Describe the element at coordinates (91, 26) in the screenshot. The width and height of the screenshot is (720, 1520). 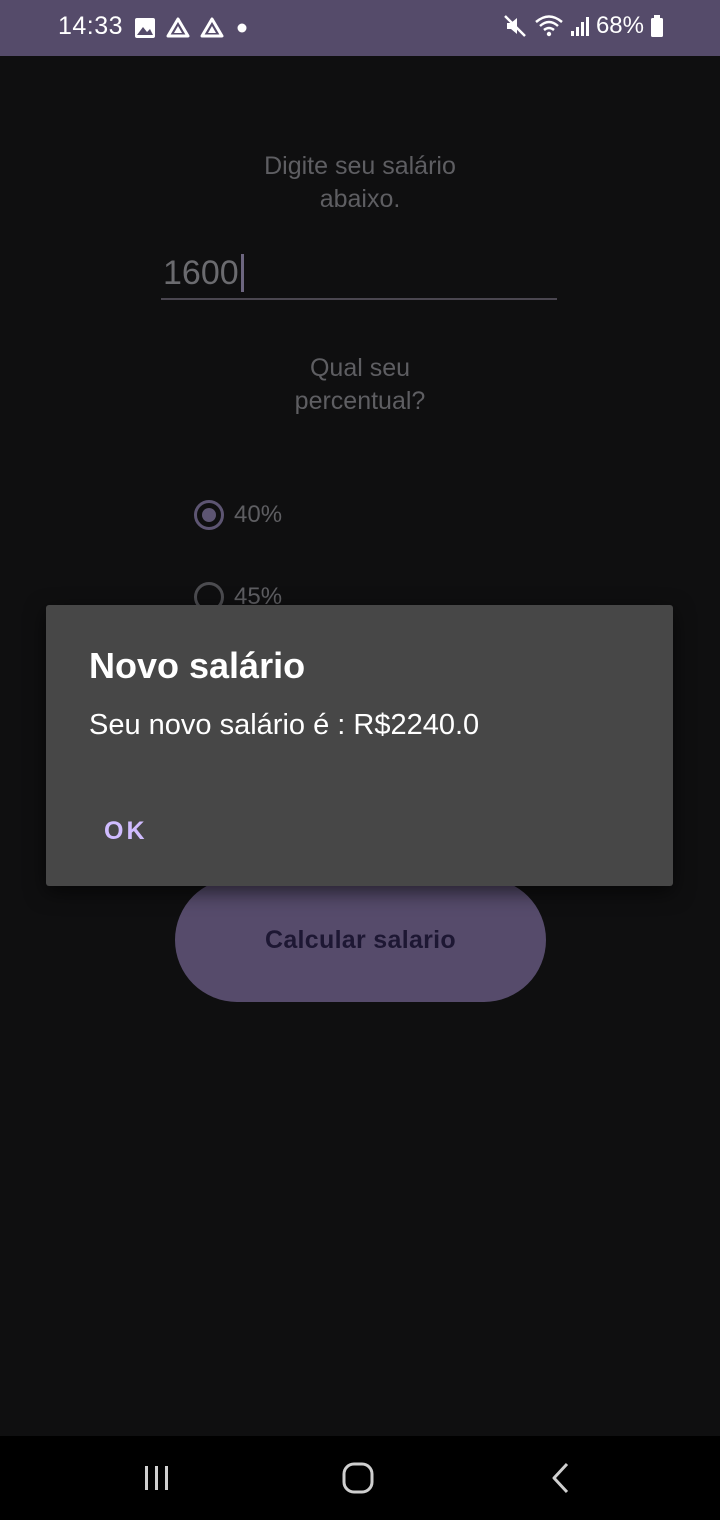
I see `status-time: 14:33` at that location.